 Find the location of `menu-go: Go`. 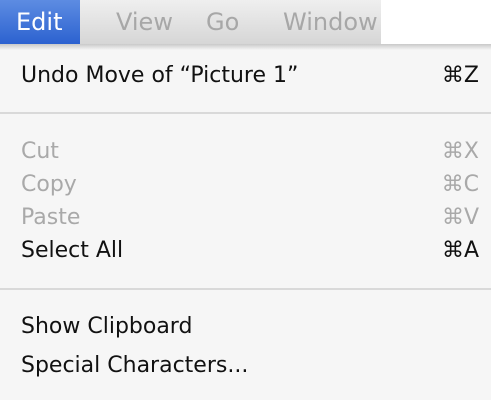

menu-go: Go is located at coordinates (222, 22).